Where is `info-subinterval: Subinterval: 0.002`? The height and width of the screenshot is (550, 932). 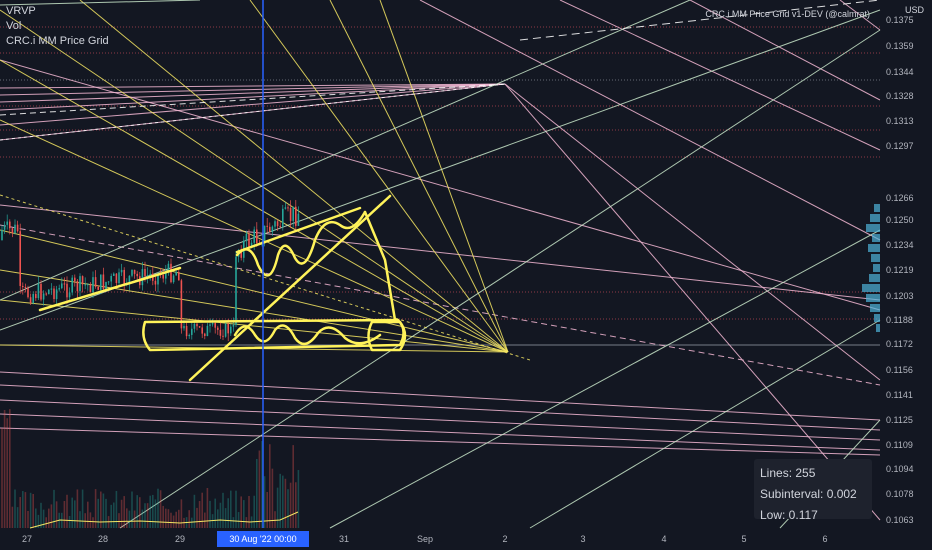
info-subinterval: Subinterval: 0.002 is located at coordinates (808, 494).